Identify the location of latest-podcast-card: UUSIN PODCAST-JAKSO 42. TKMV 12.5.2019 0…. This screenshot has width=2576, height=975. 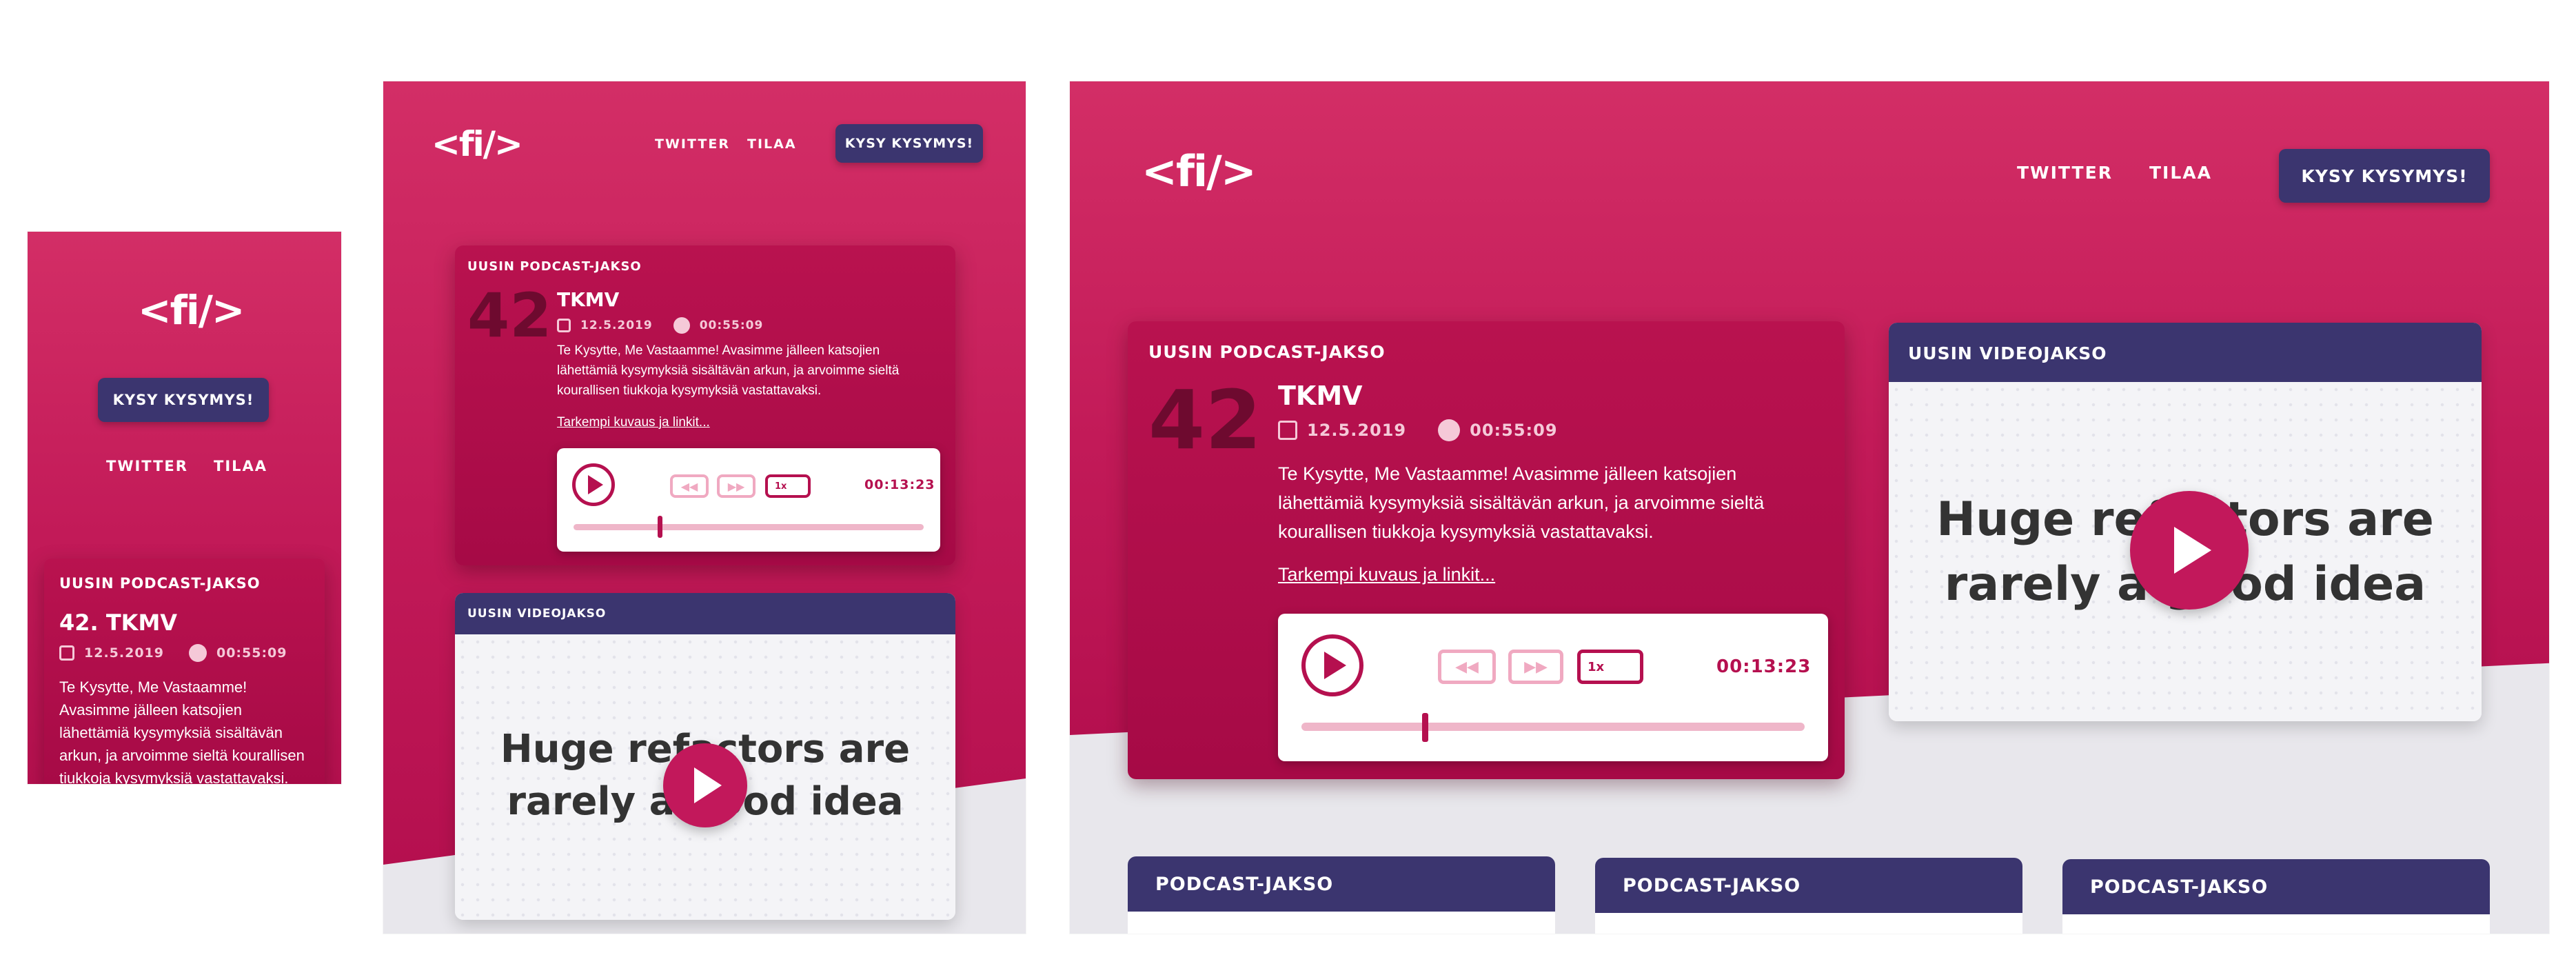
(184, 671).